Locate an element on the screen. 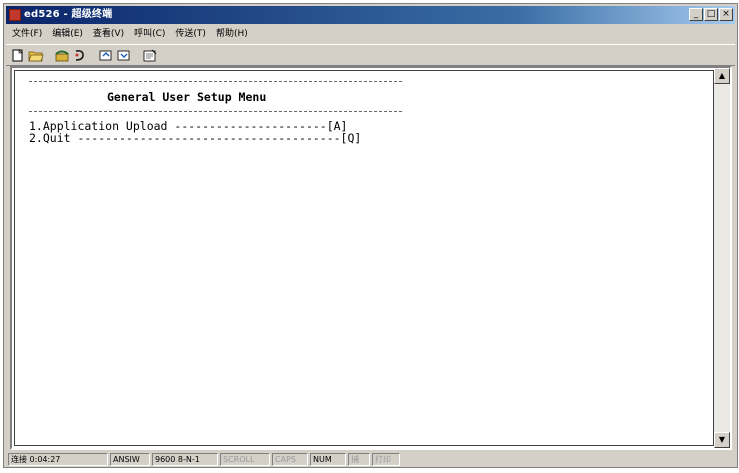  vertical-scrollbar: ▲ ▼ is located at coordinates (722, 258).